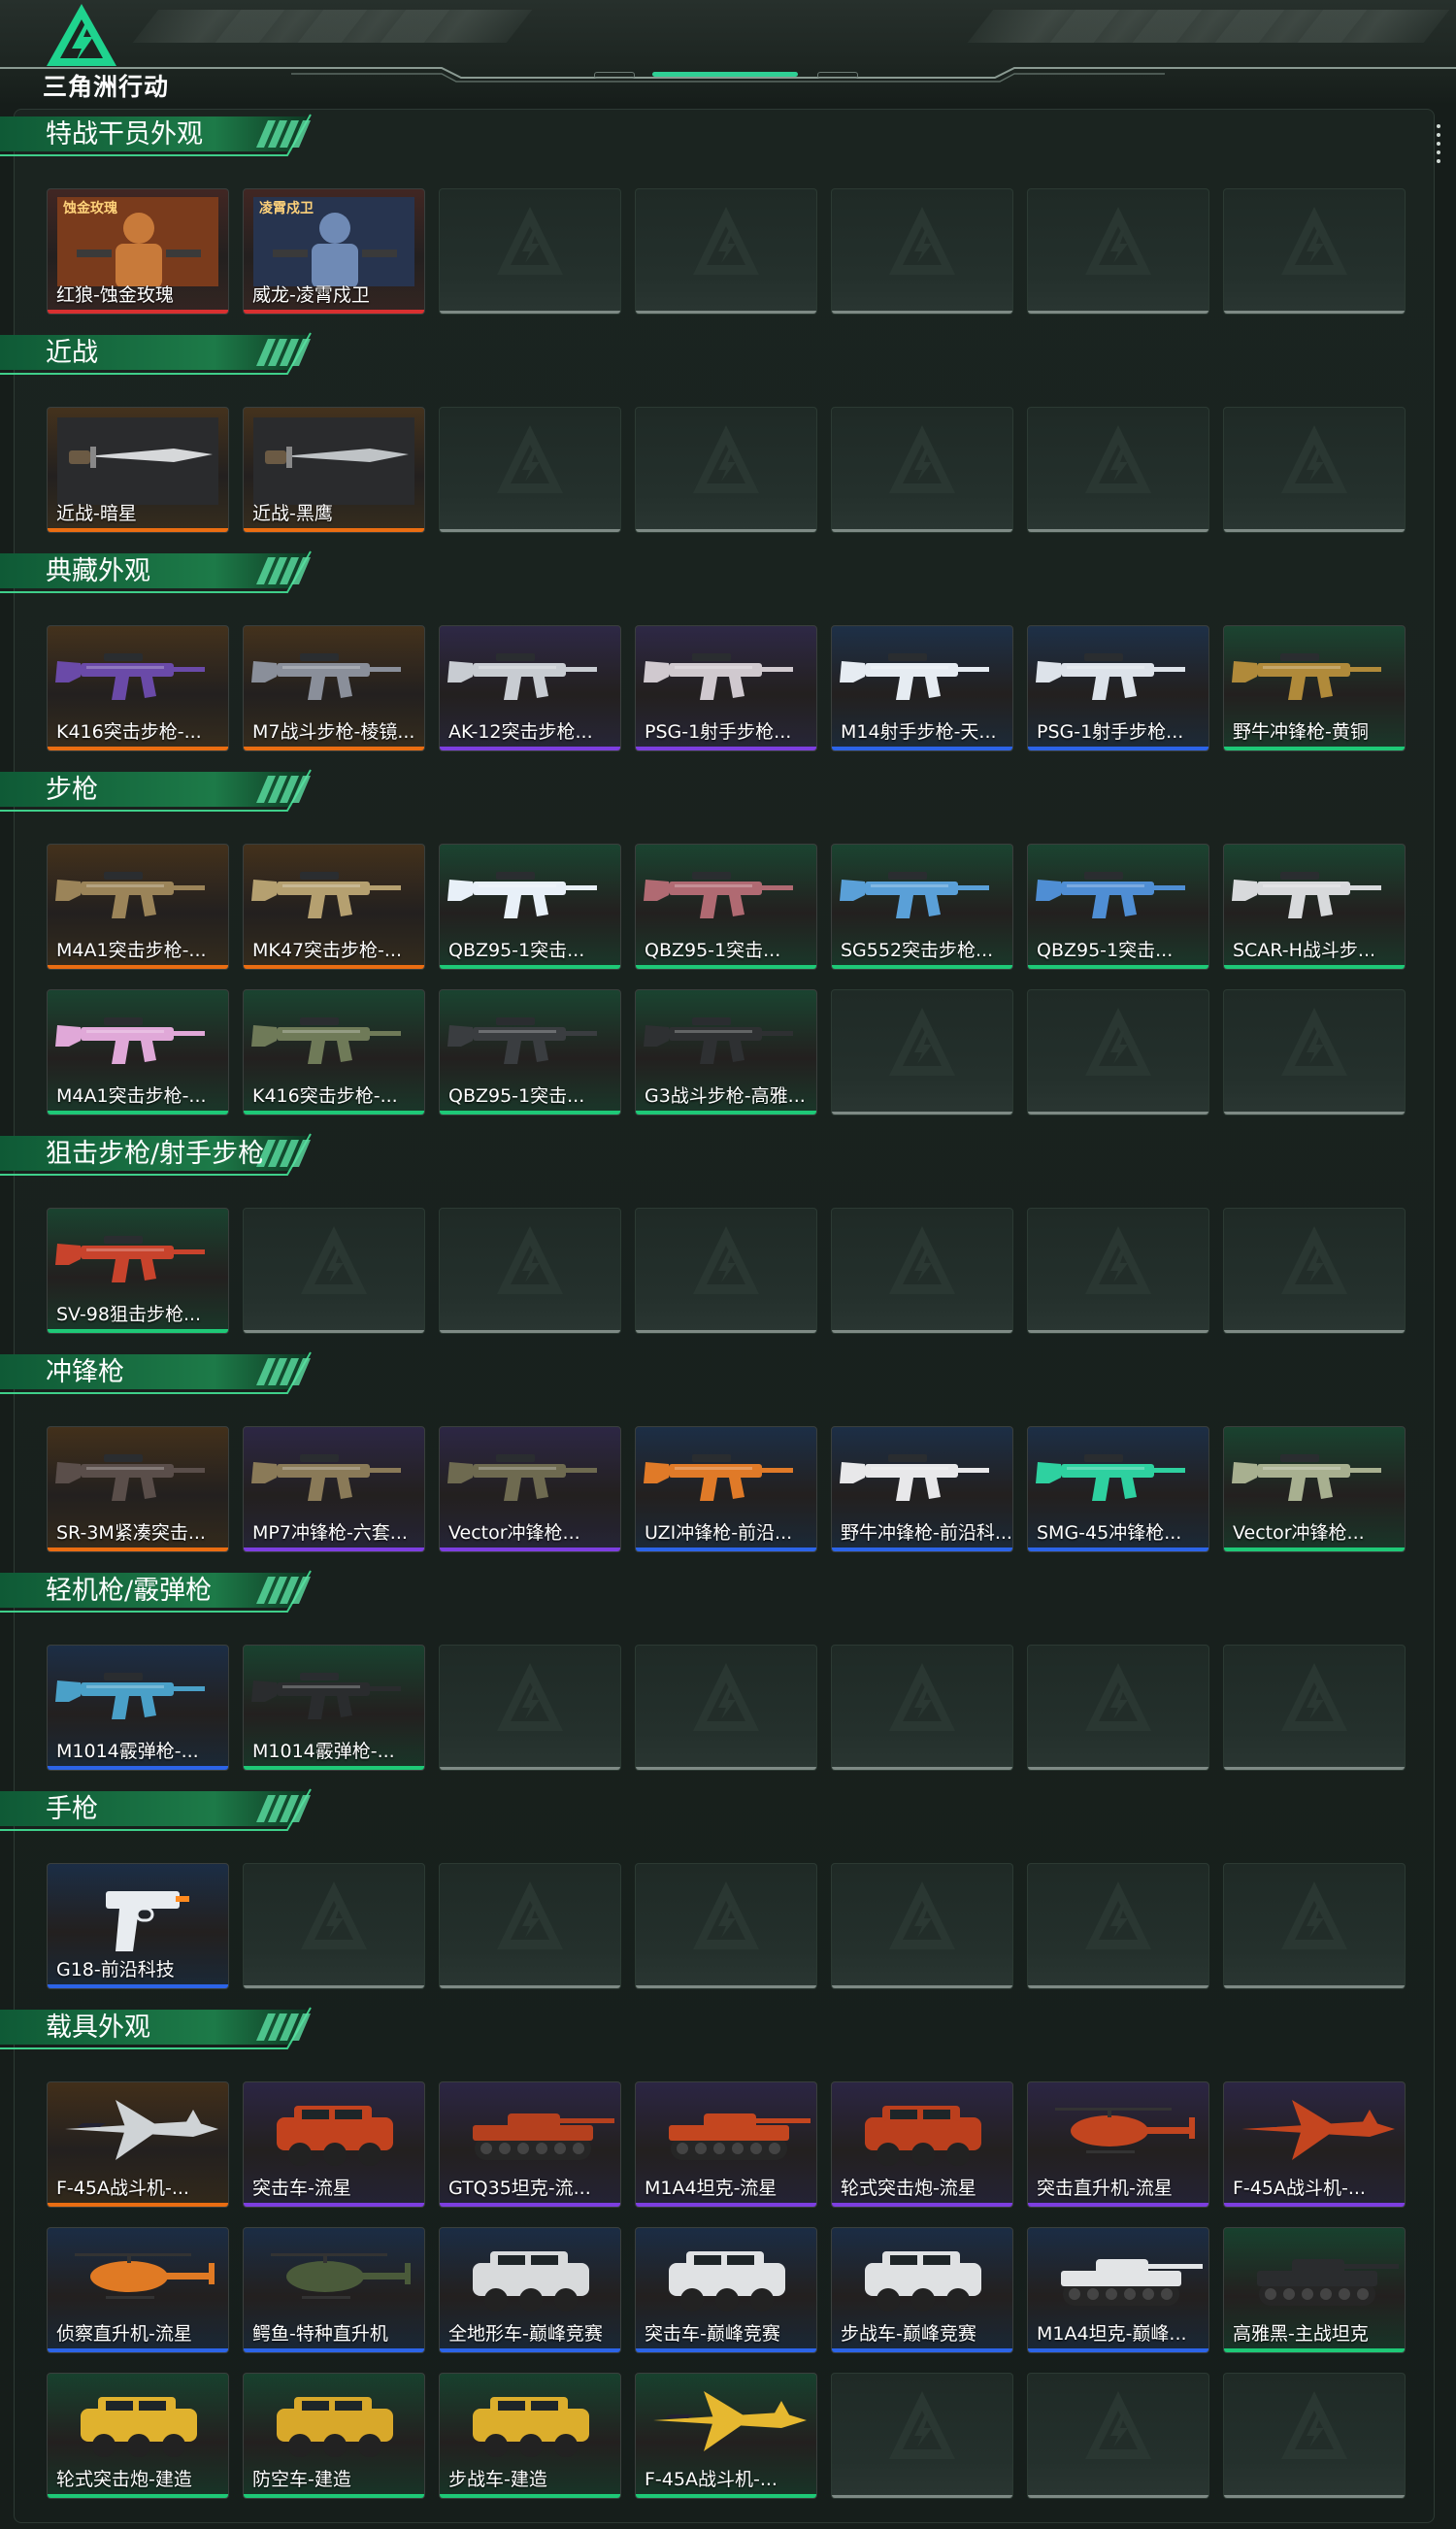  Describe the element at coordinates (335, 2427) in the screenshot. I see `car-skin-icon` at that location.